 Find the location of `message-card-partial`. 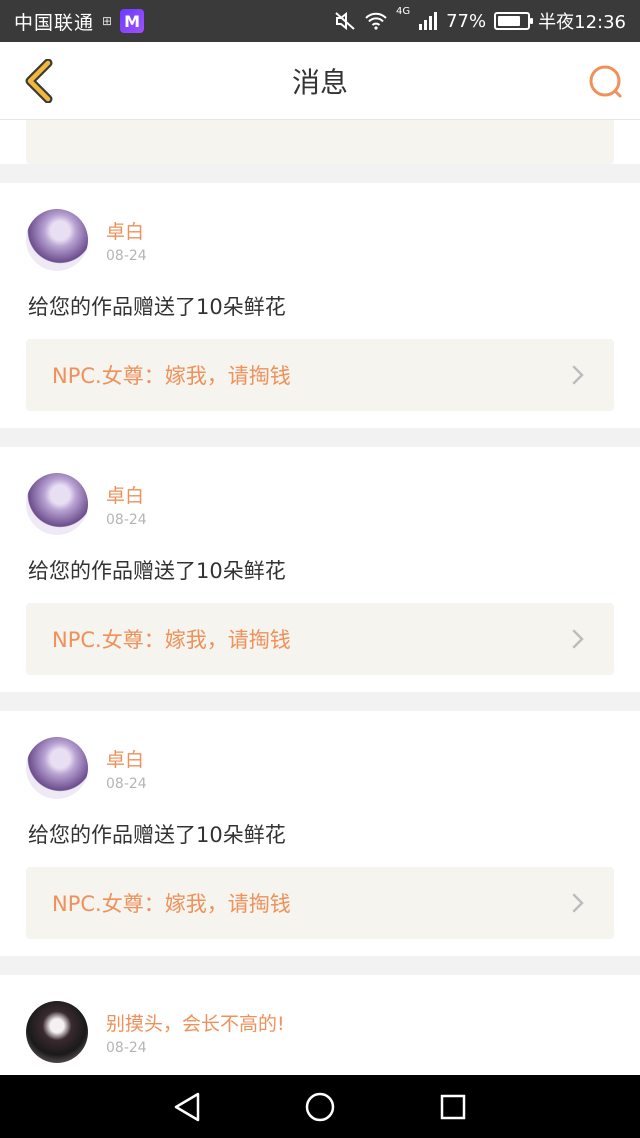

message-card-partial is located at coordinates (320, 142).